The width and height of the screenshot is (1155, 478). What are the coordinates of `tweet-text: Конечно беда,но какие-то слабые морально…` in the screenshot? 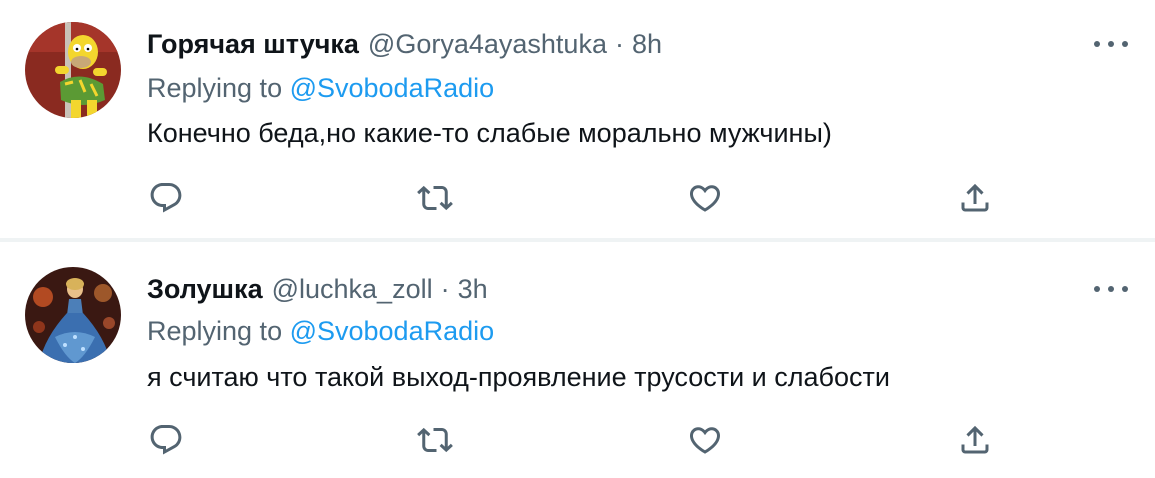 It's located at (489, 133).